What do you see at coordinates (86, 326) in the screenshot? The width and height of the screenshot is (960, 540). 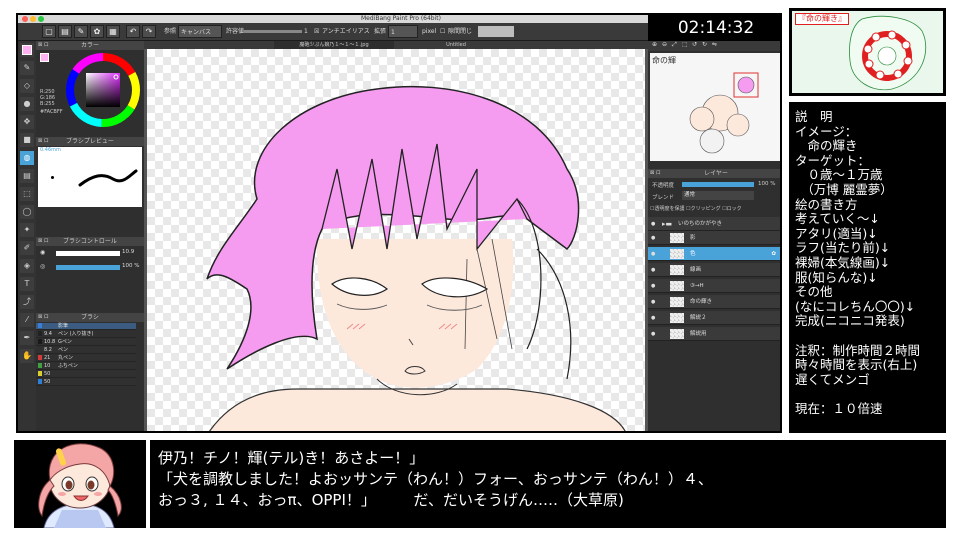 I see `brush-item: 影筆` at bounding box center [86, 326].